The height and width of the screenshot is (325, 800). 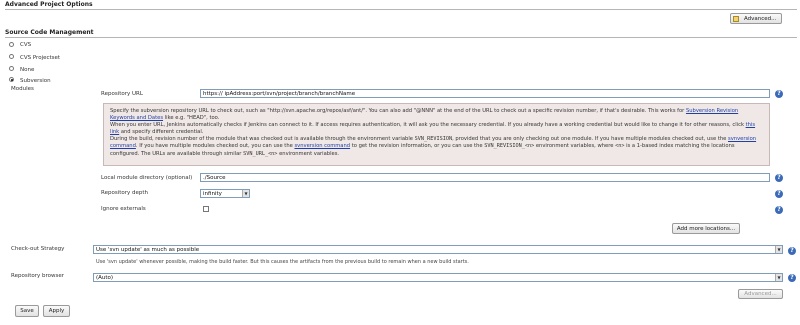 What do you see at coordinates (125, 193) in the screenshot?
I see `repository-depth-label: Repository depth` at bounding box center [125, 193].